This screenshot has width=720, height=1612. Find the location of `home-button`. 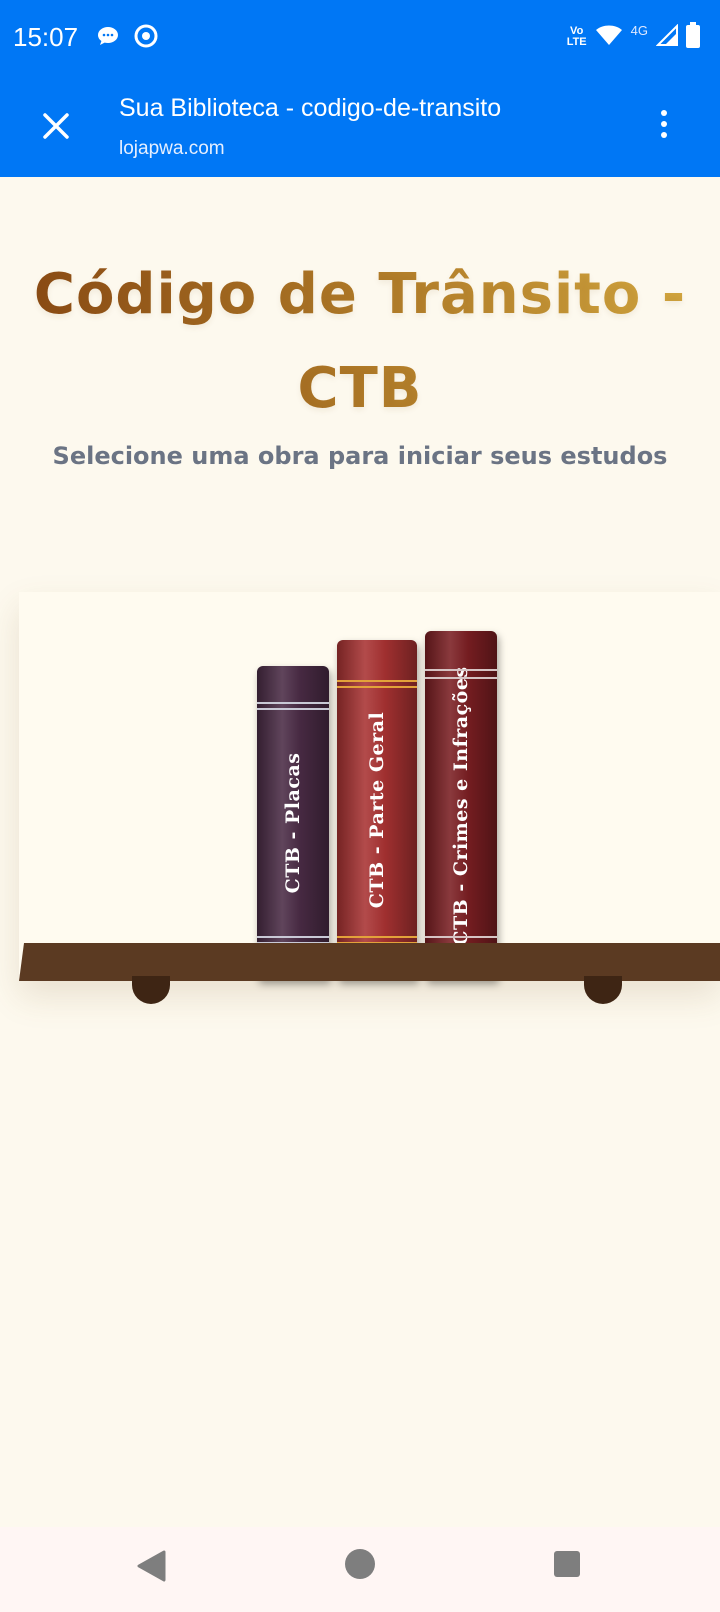

home-button is located at coordinates (360, 1564).